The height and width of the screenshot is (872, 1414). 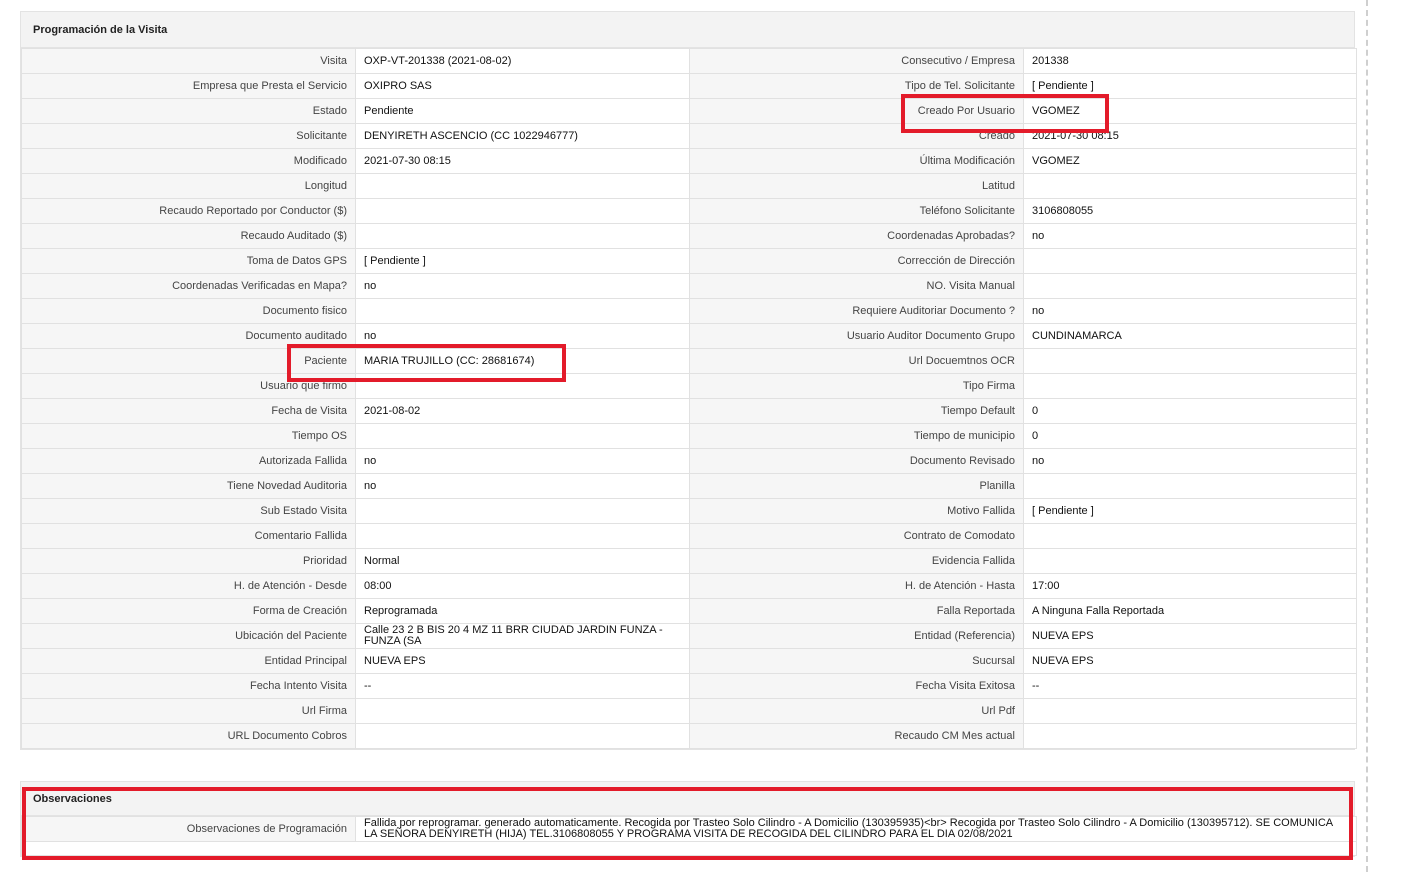 I want to click on field-value: Pendiente, so click(x=522, y=111).